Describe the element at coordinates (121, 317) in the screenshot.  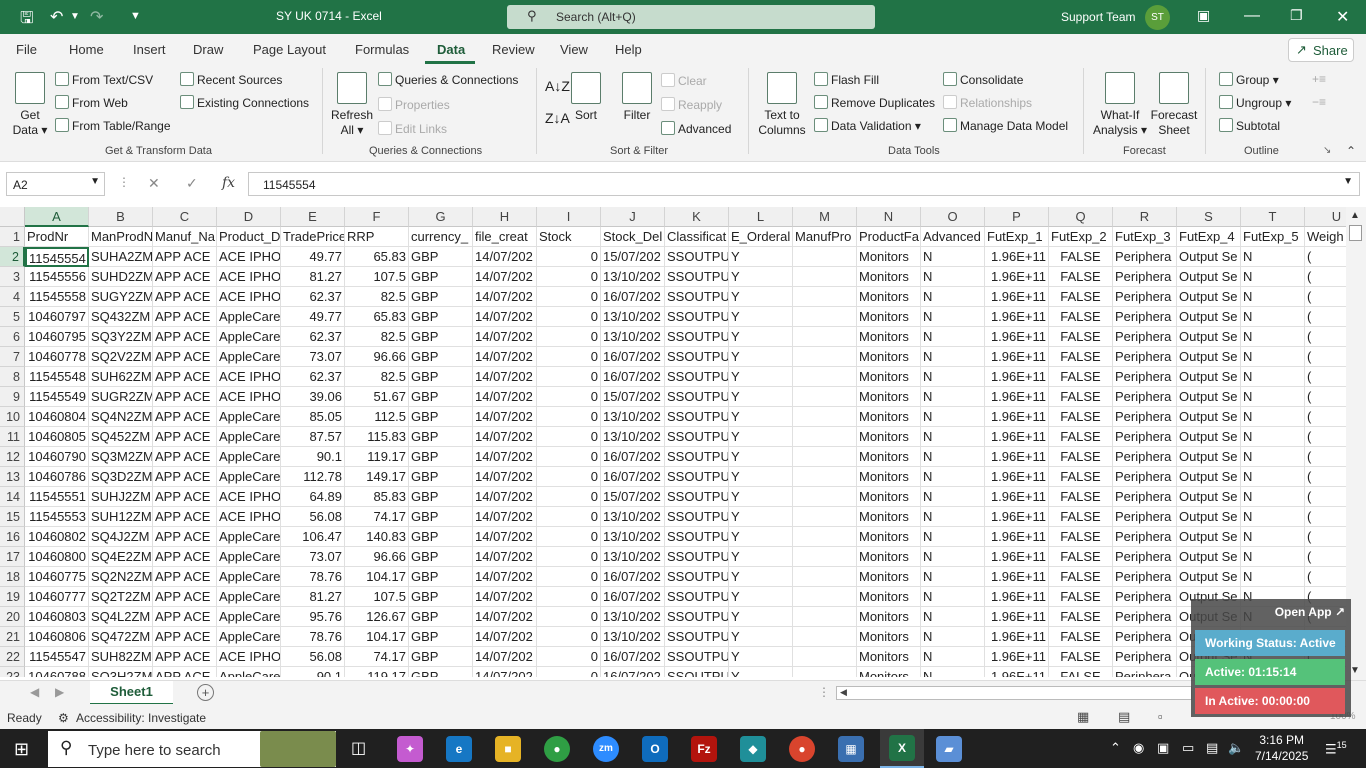
I see `table-cell: SQ432ZM` at that location.